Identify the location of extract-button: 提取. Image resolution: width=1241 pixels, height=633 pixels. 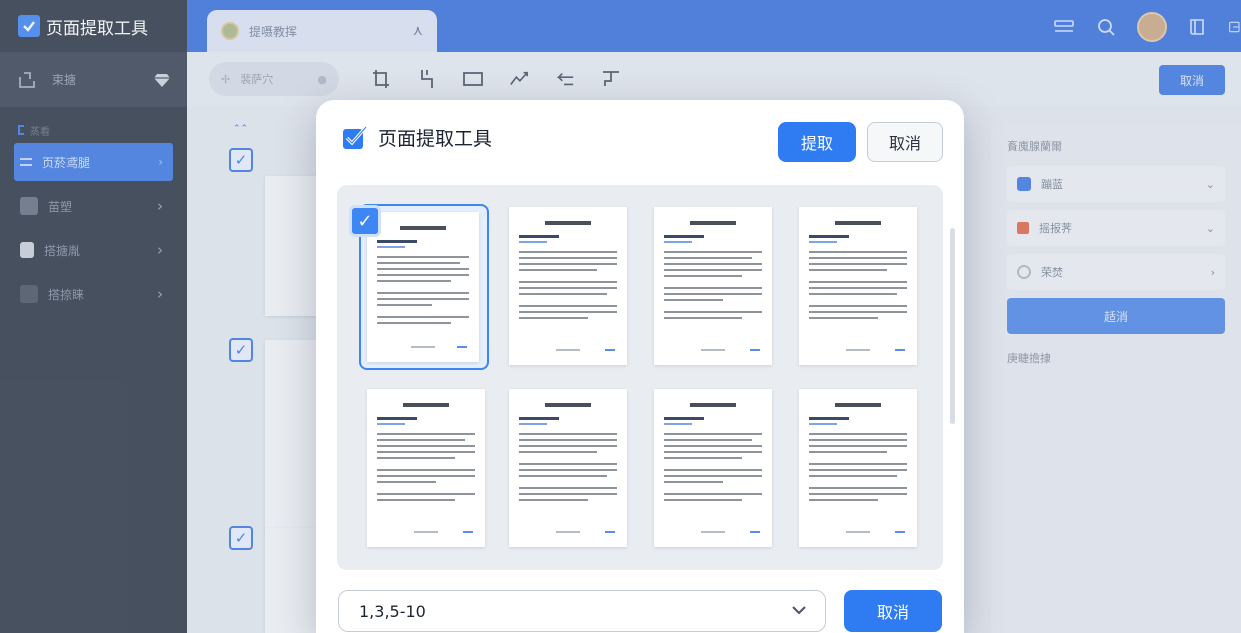
(817, 142).